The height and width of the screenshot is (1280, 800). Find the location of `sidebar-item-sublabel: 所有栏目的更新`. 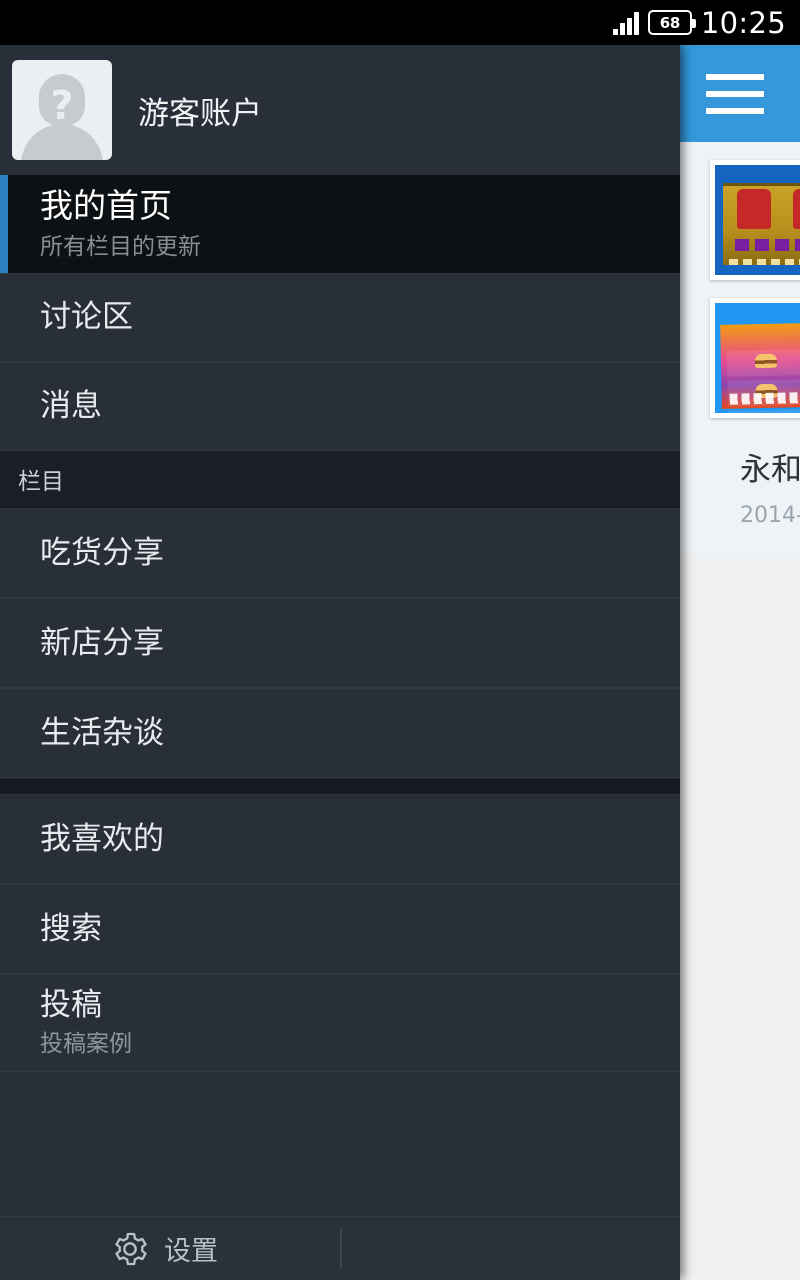

sidebar-item-sublabel: 所有栏目的更新 is located at coordinates (120, 246).